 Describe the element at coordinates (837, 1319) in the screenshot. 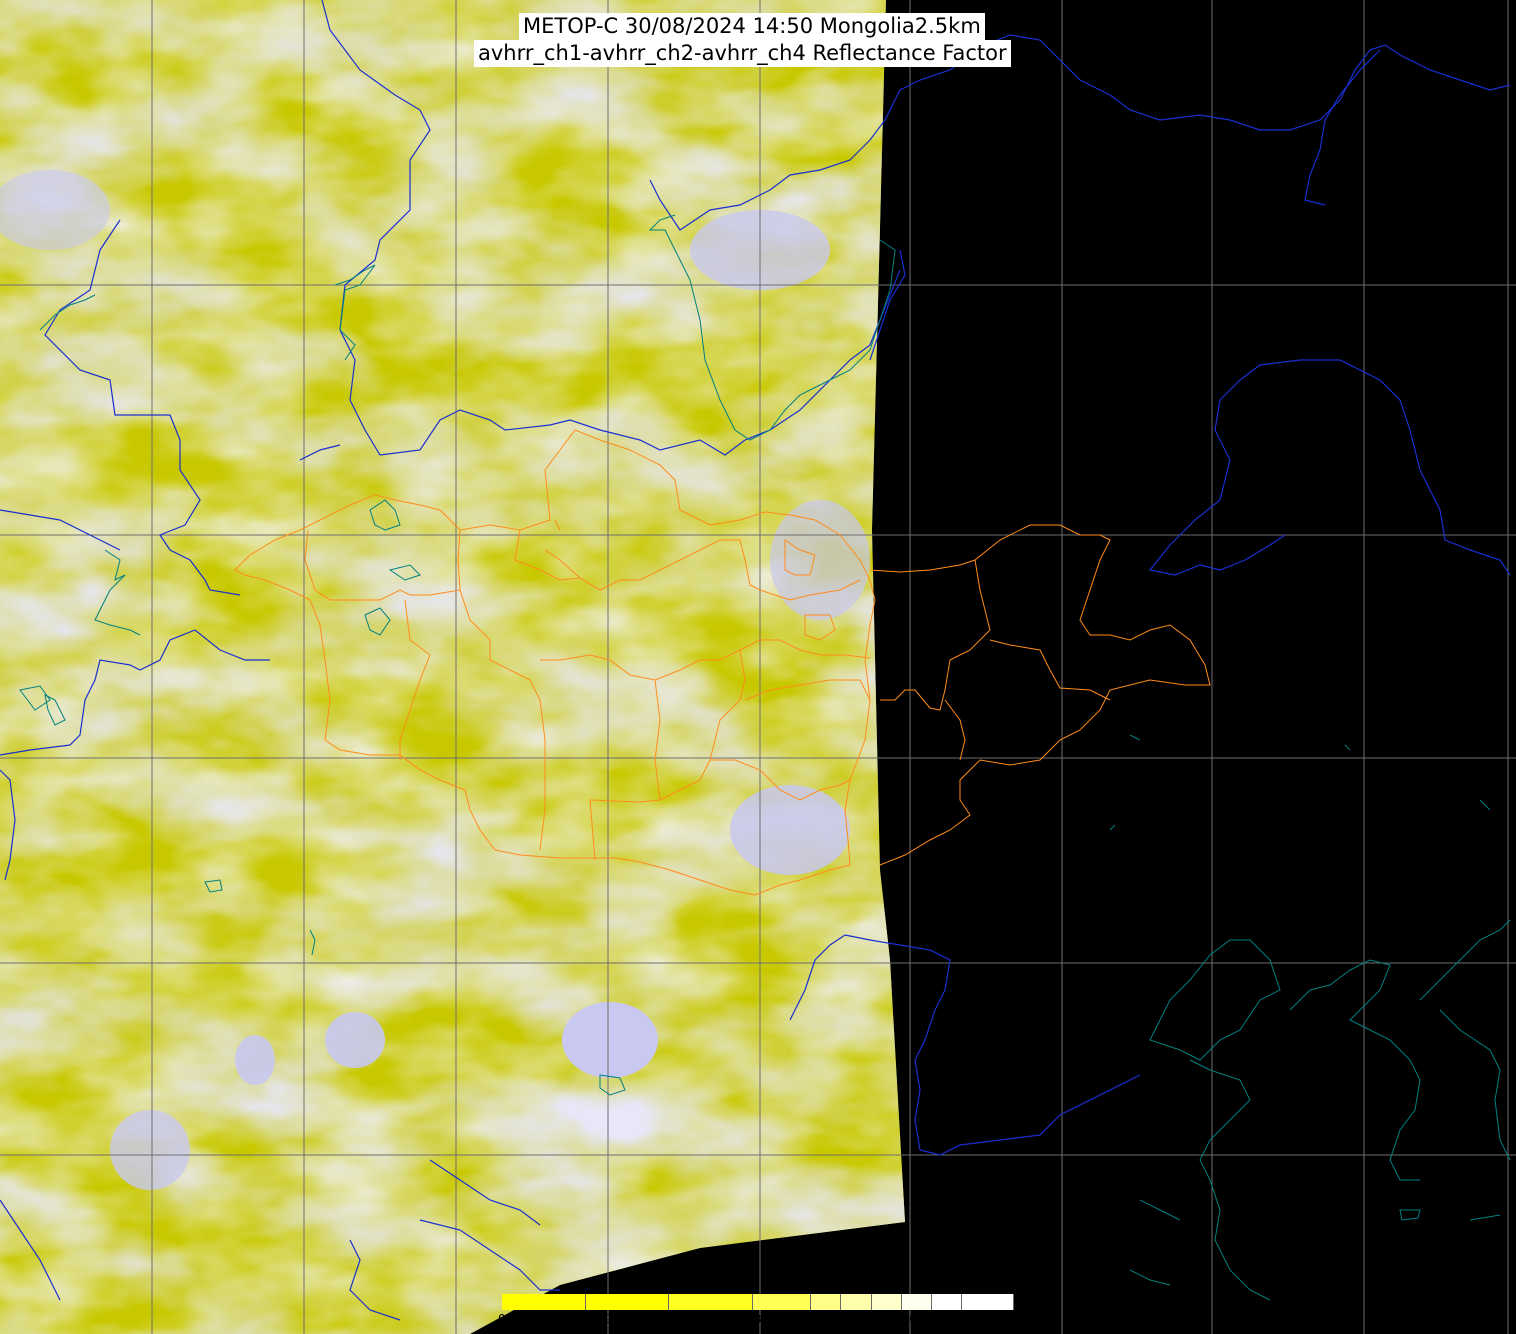

I see `colorbar-label-50: 50.00` at that location.